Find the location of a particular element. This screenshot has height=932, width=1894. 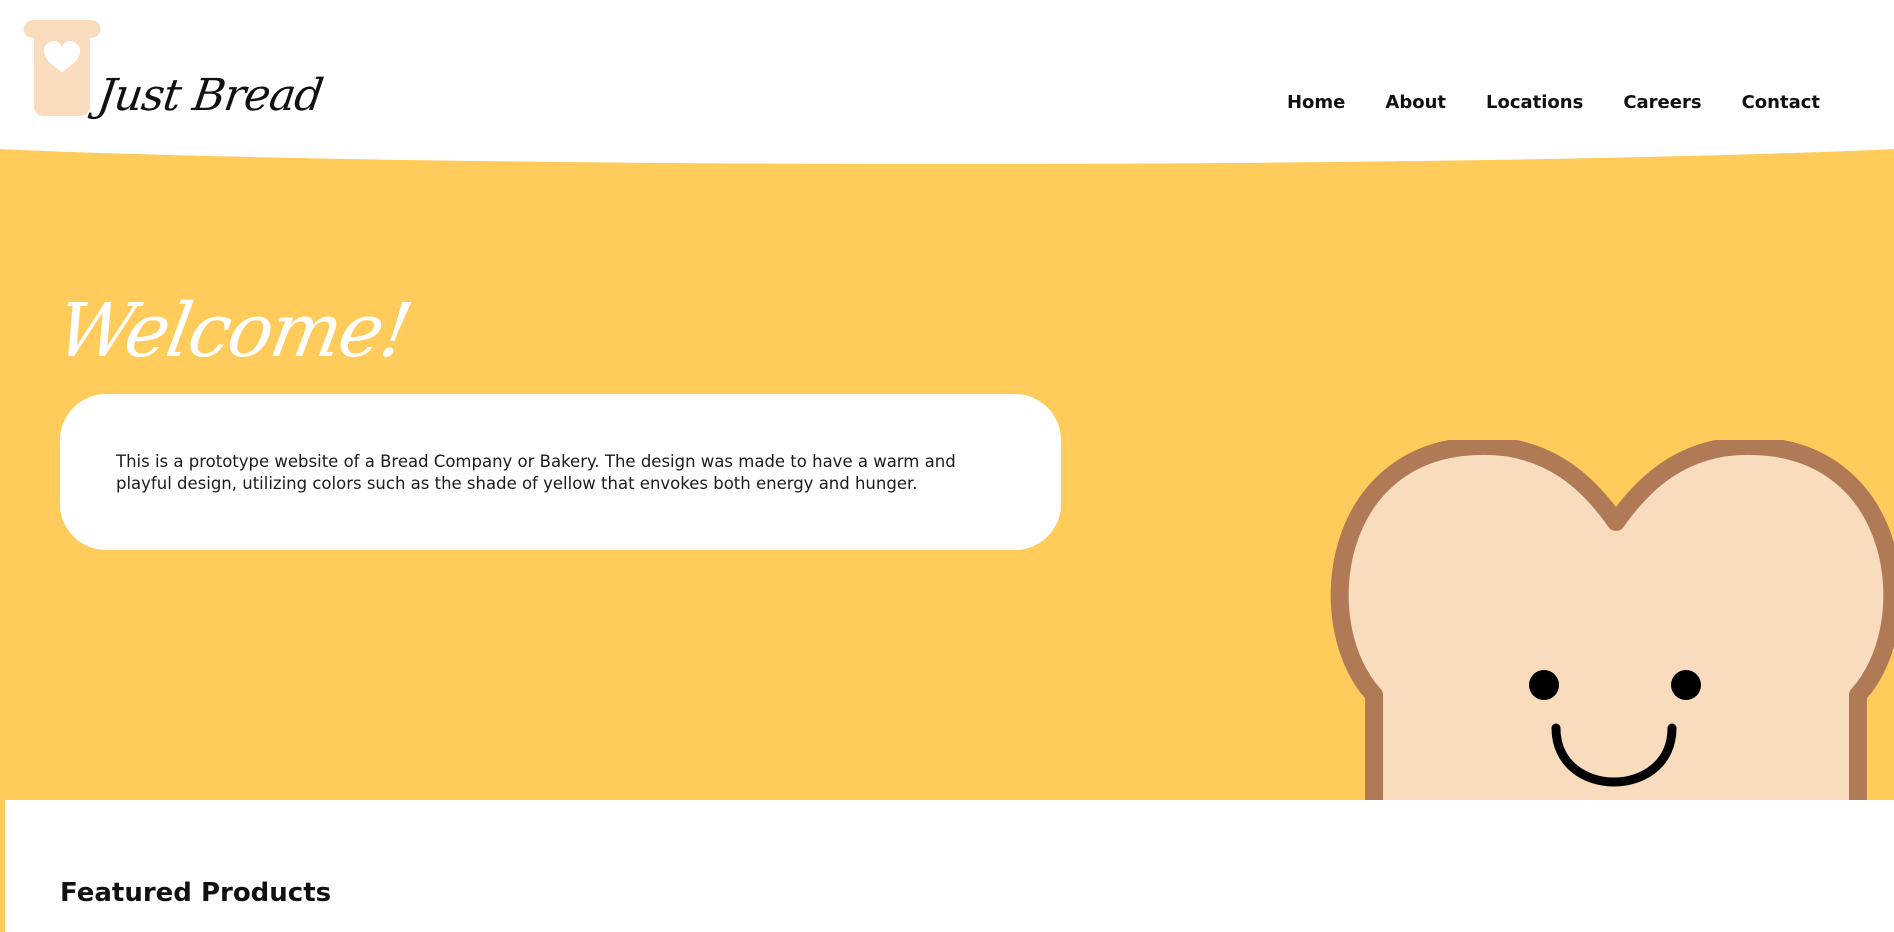

brand-logo: Just Bread is located at coordinates (180, 77).